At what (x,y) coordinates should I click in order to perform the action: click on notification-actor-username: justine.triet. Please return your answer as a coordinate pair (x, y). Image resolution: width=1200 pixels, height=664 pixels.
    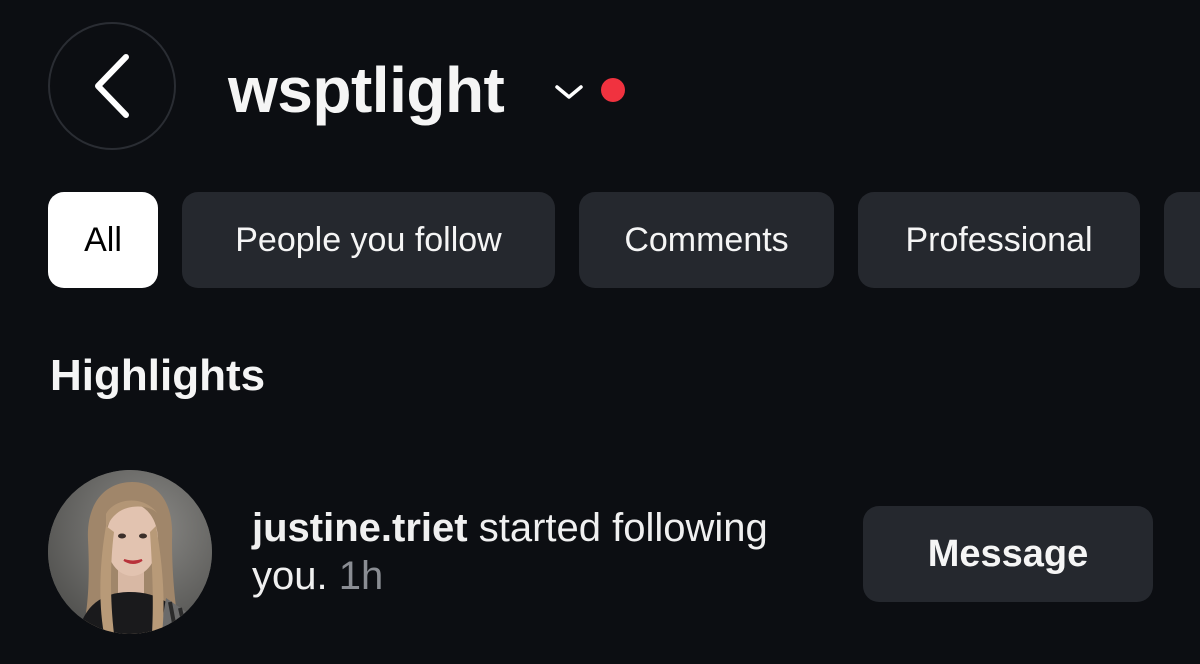
    Looking at the image, I should click on (360, 528).